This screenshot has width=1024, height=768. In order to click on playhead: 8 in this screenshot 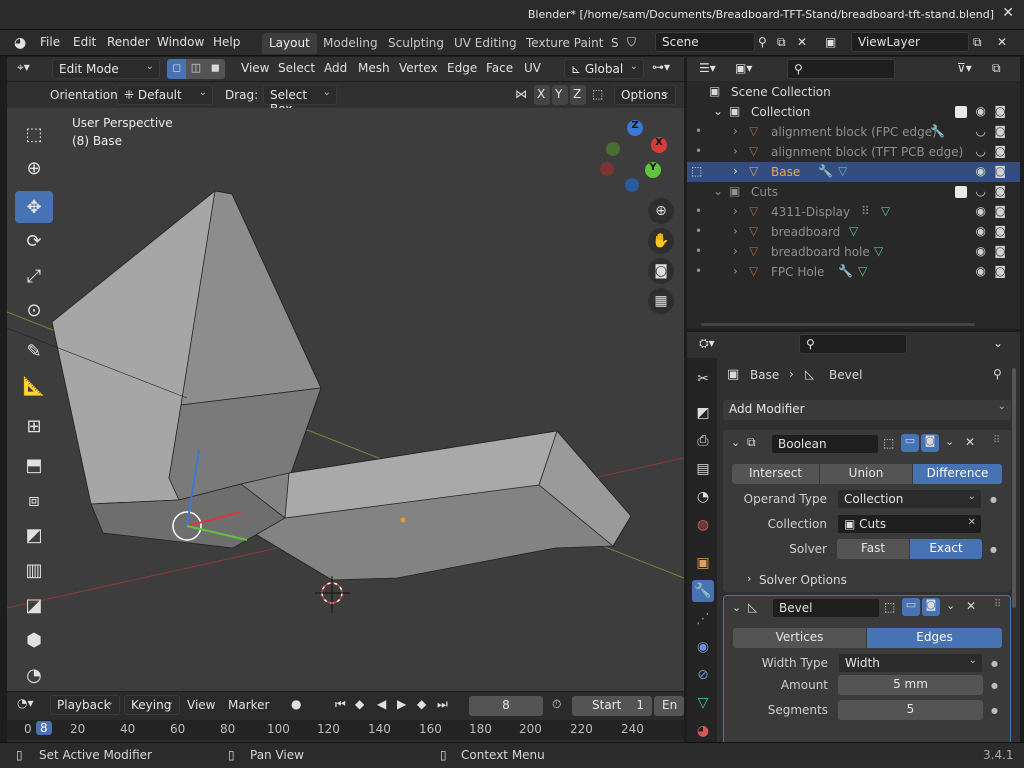, I will do `click(44, 728)`.